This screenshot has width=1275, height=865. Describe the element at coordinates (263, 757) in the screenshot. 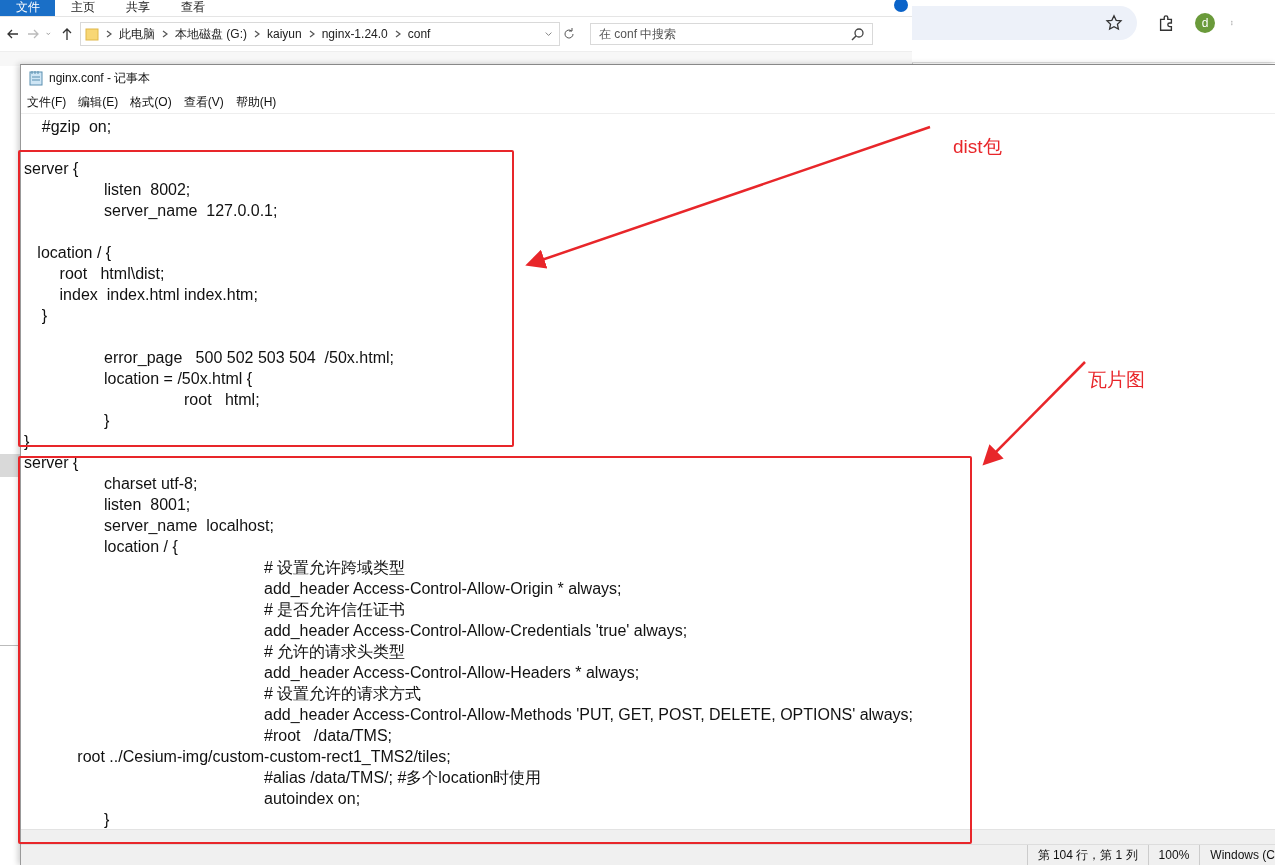

I see `code-line: root ../Cesium-img/custom-custom-rect1_TMS2/tiles;` at that location.